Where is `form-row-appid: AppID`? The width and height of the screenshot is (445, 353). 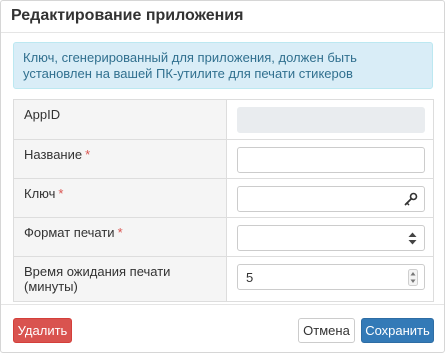 form-row-appid: AppID is located at coordinates (223, 119).